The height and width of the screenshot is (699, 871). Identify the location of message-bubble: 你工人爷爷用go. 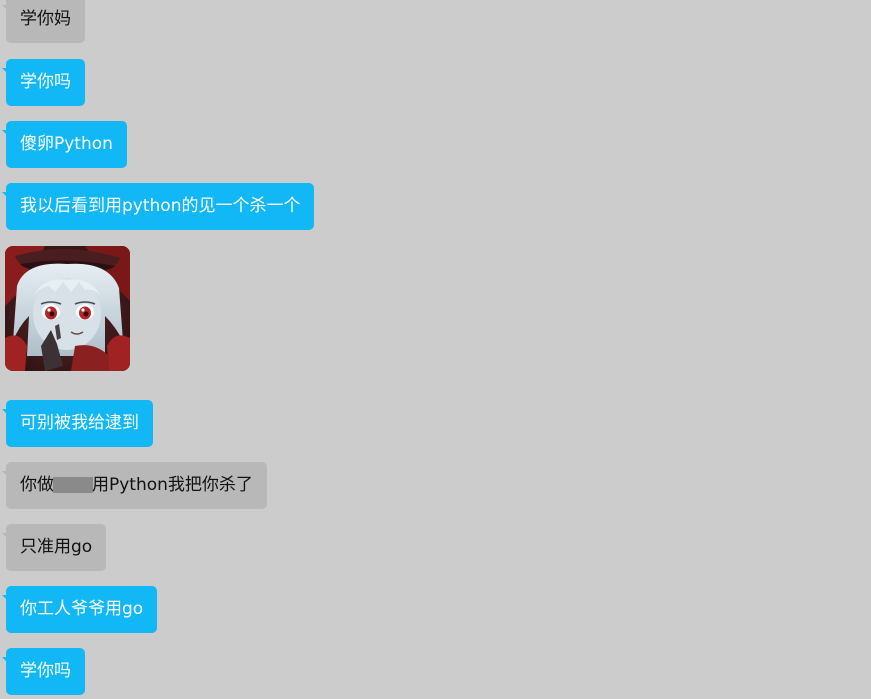
(80, 609).